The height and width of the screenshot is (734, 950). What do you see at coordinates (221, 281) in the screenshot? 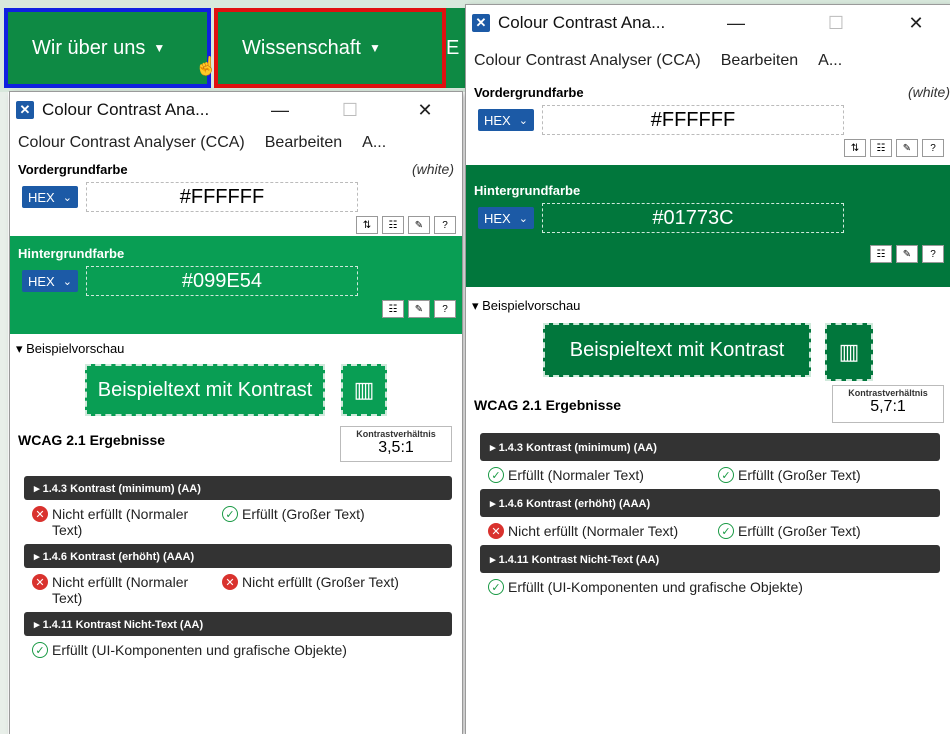
I see `background-hex-input: #099E54` at bounding box center [221, 281].